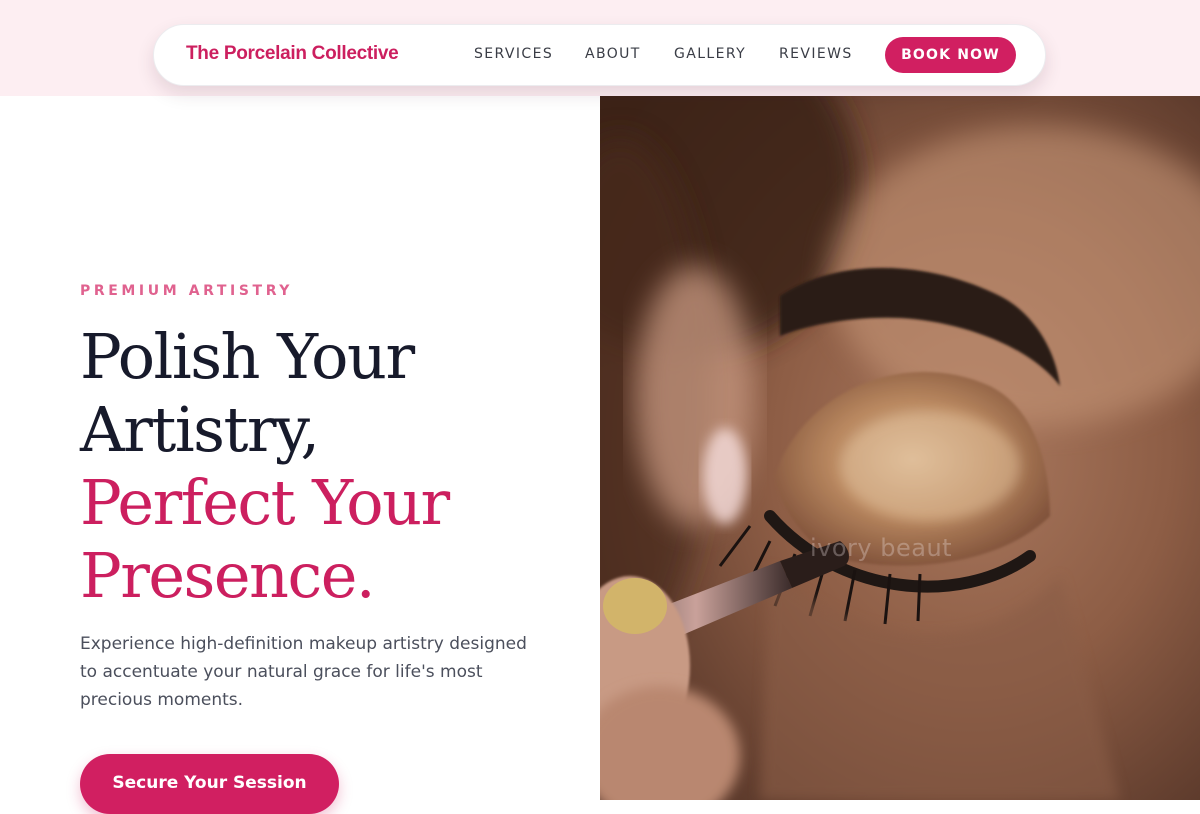  I want to click on book-now-button: BOOK NOW, so click(950, 55).